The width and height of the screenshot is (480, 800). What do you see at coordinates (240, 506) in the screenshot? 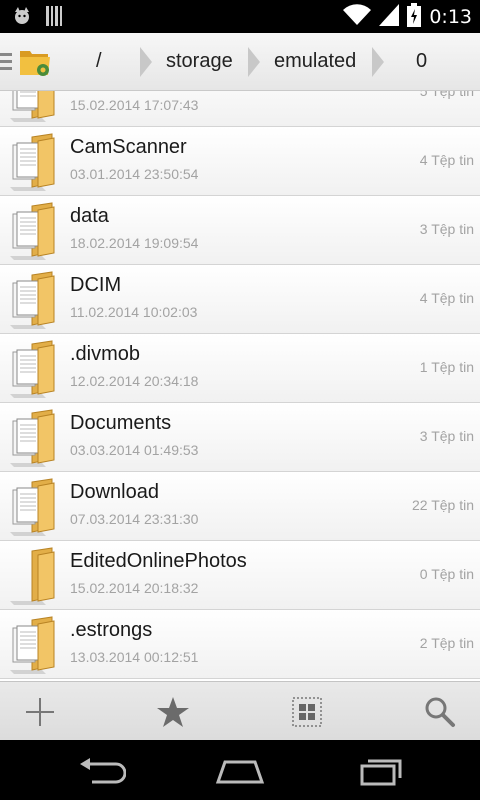
I see `file-list-item: Download 07.03.2014 23:31:30 22 Tệp tin` at bounding box center [240, 506].